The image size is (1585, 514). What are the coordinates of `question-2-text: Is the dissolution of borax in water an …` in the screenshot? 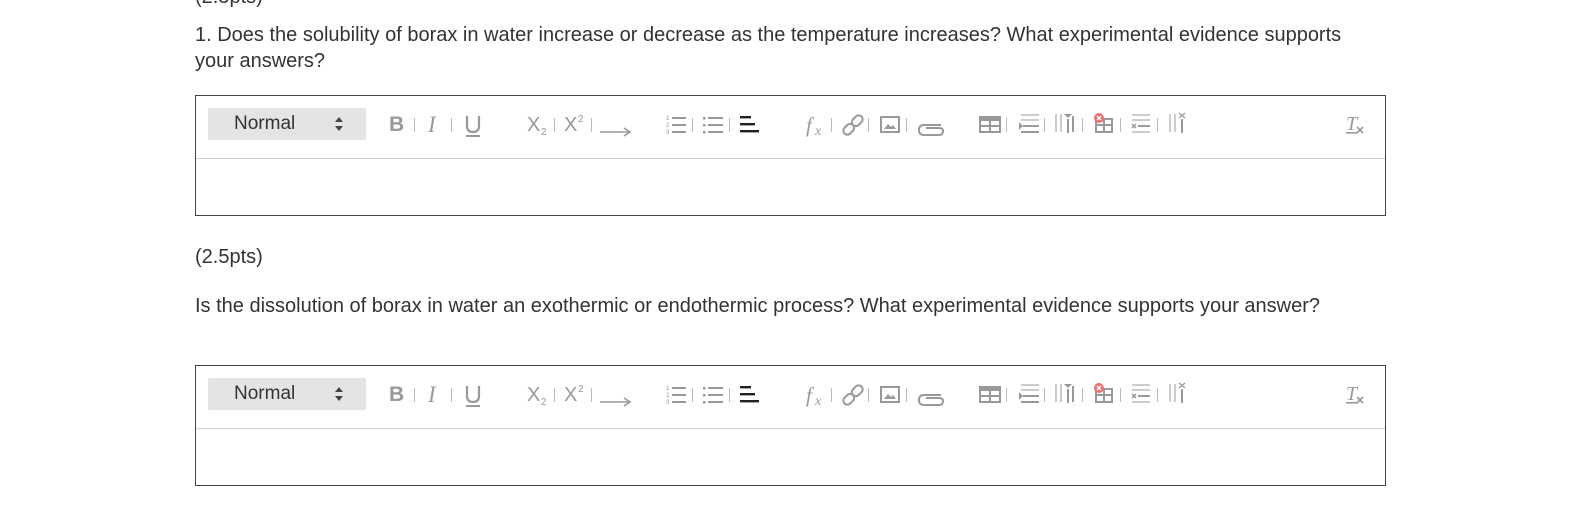 It's located at (758, 306).